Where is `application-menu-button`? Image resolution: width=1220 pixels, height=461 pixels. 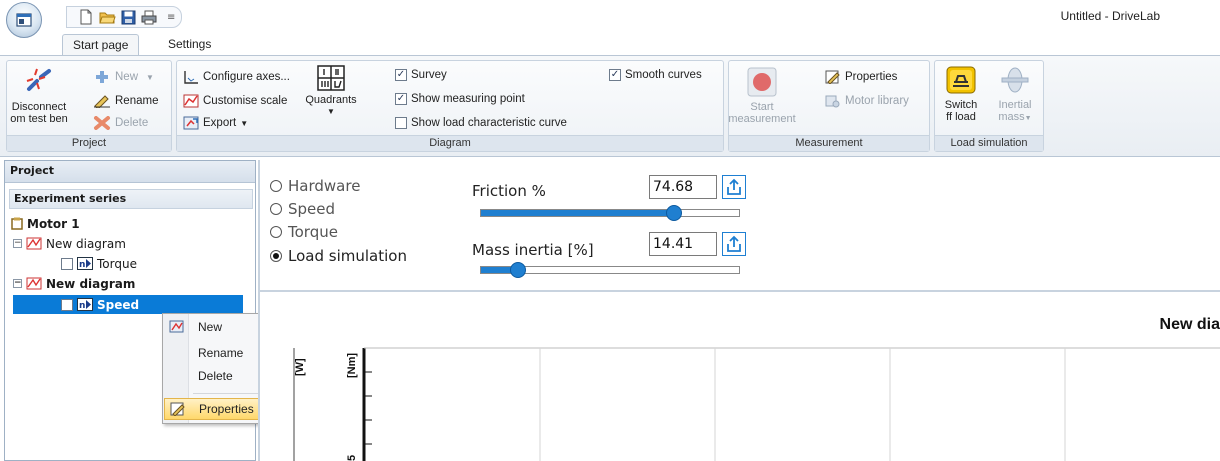 application-menu-button is located at coordinates (24, 20).